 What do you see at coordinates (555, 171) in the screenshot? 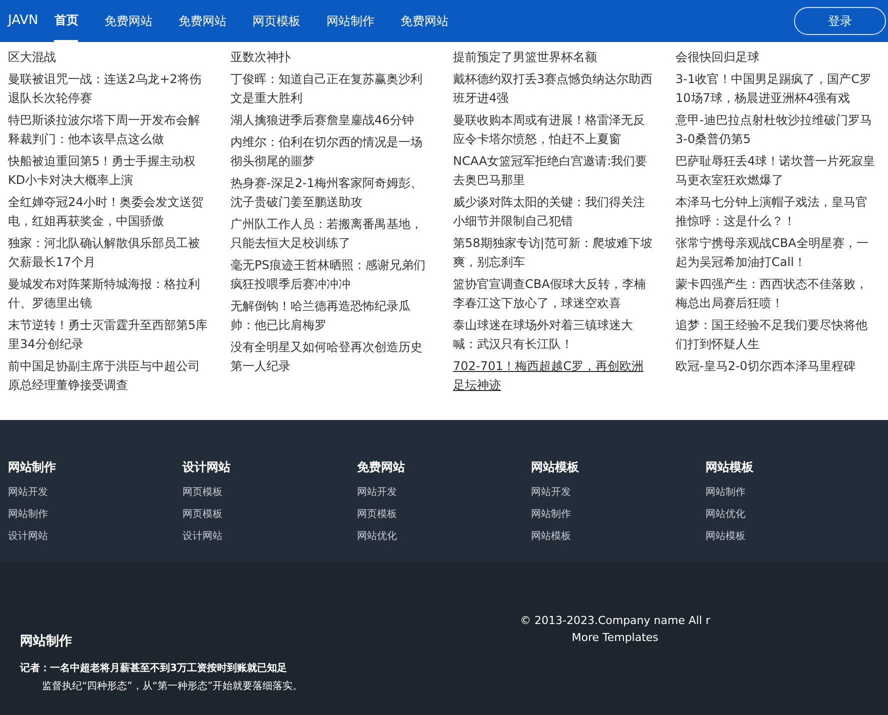
I see `news-link: NCAA女篮冠军拒绝白宫邀请:我们要去奥巴马那里` at bounding box center [555, 171].